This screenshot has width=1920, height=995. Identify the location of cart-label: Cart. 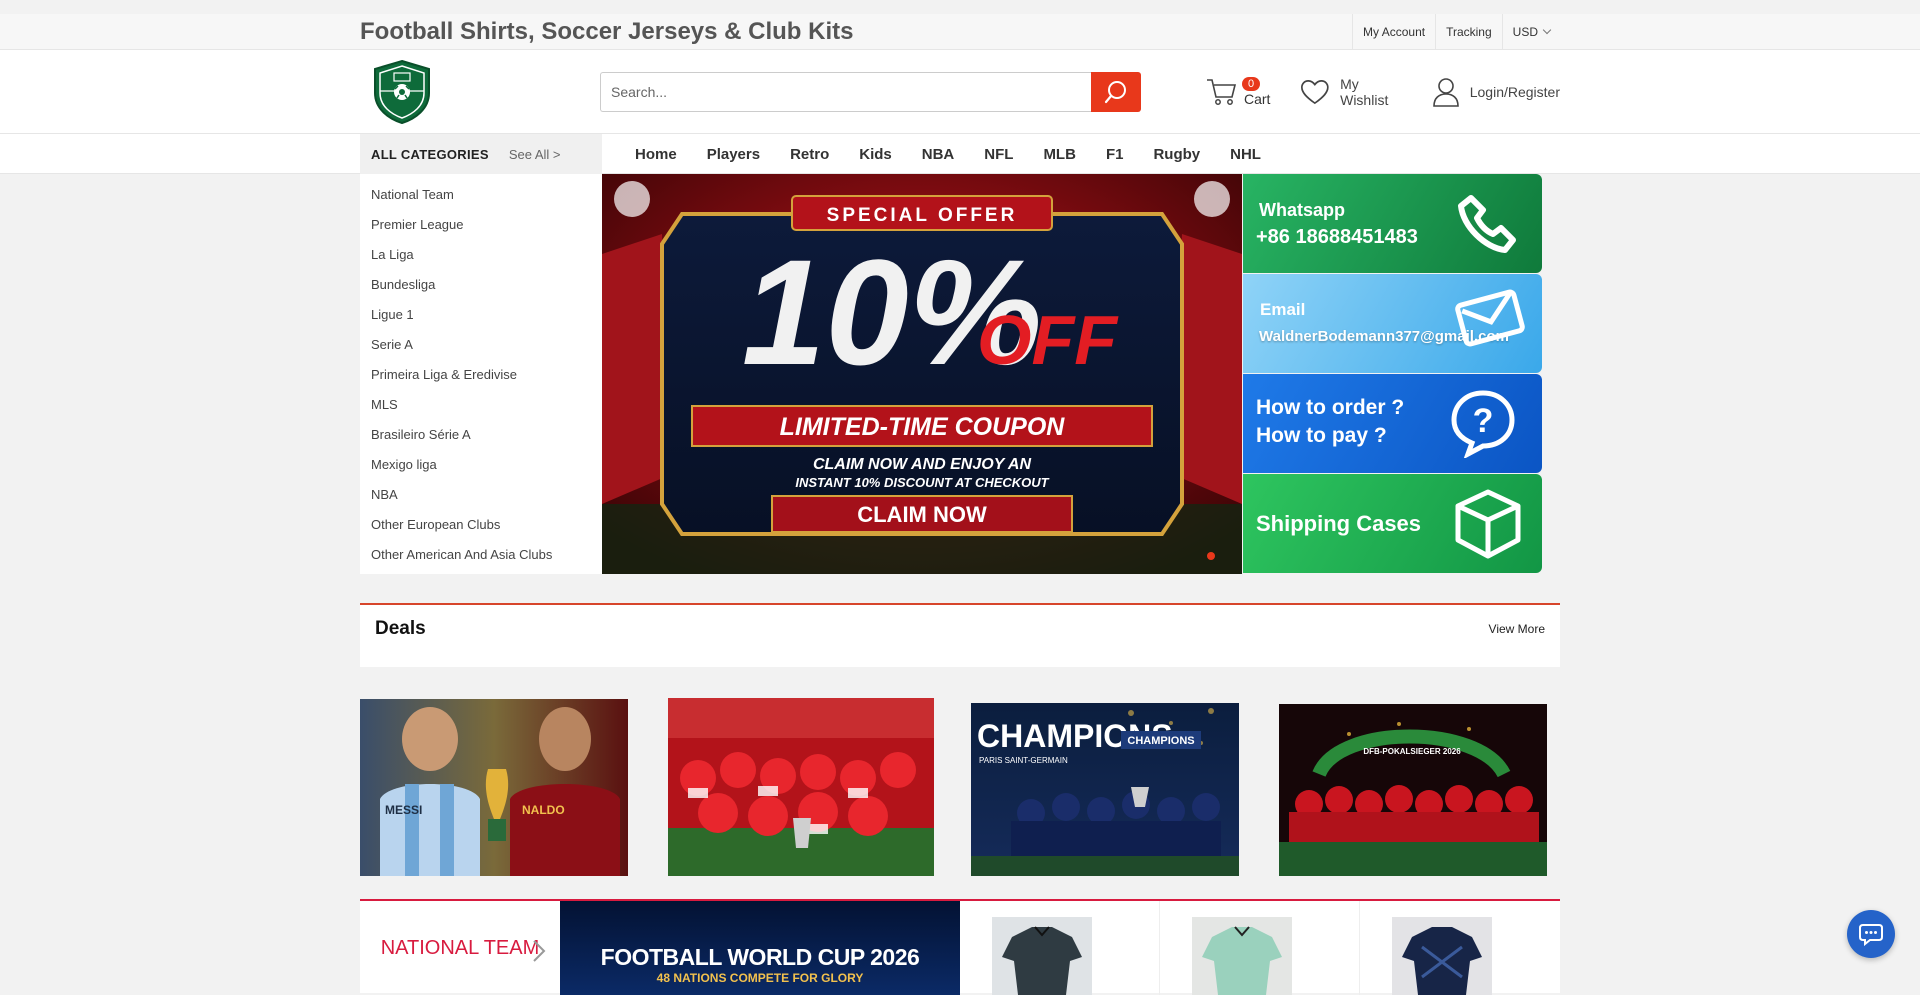
(1257, 99).